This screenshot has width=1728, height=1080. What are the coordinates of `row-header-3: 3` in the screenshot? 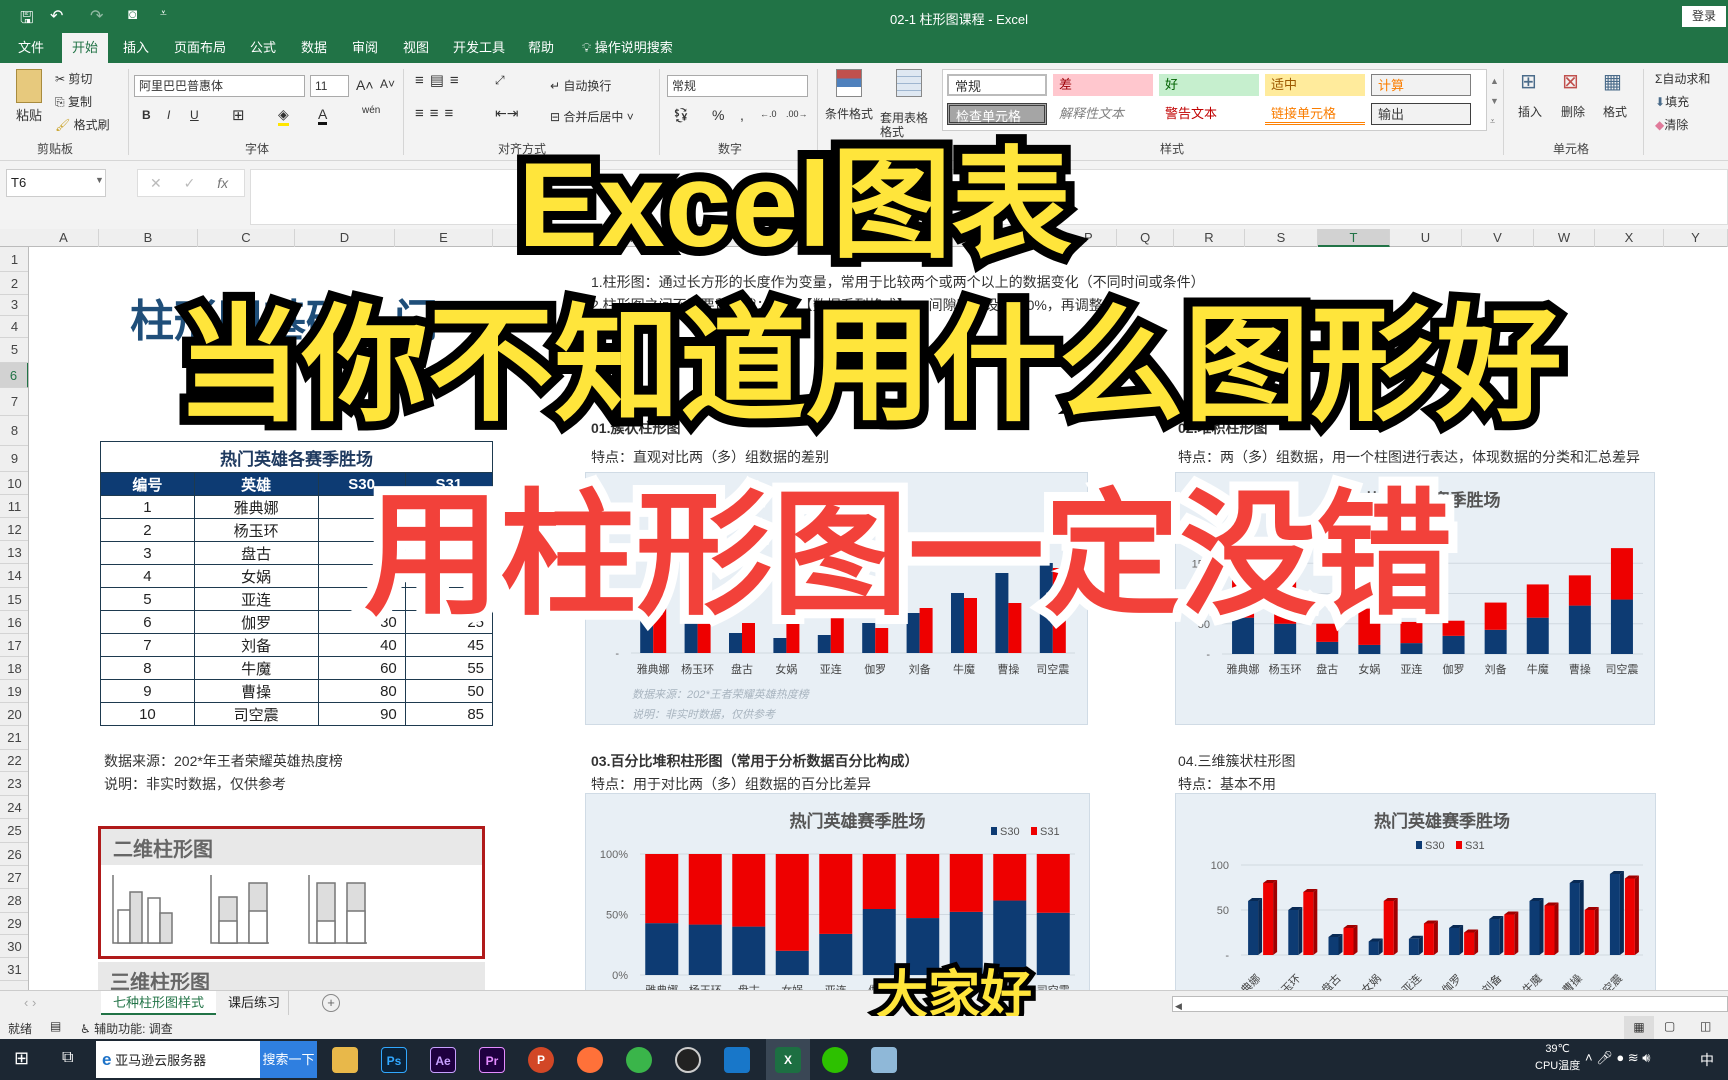 It's located at (14, 306).